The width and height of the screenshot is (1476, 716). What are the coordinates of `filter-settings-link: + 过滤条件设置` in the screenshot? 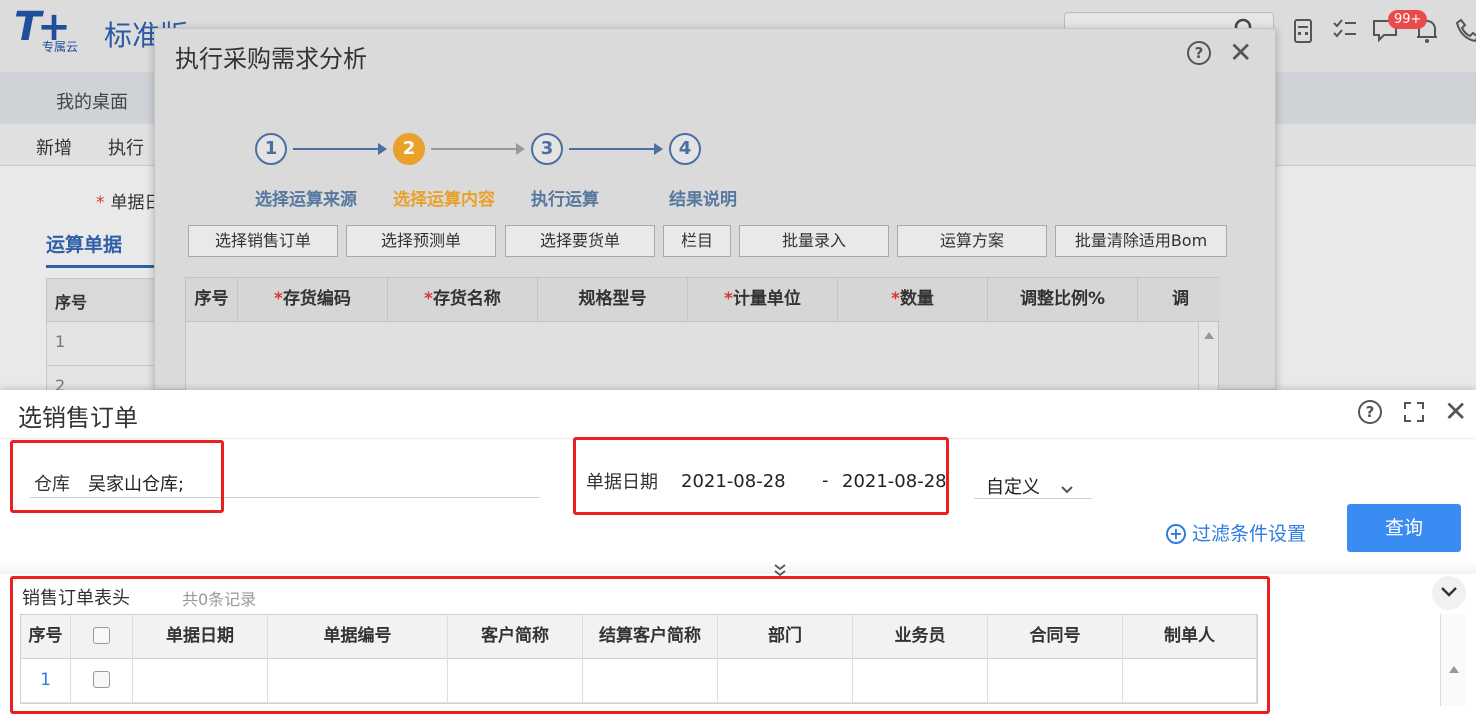 It's located at (1236, 532).